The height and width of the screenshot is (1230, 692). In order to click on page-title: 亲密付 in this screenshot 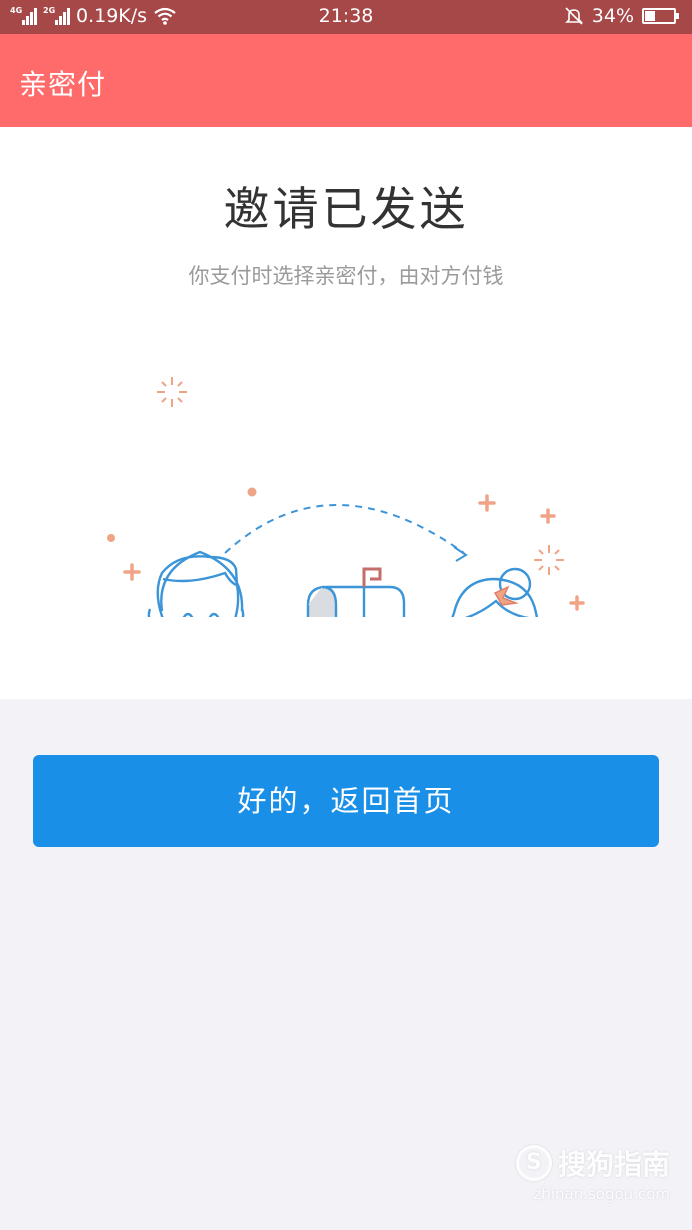, I will do `click(63, 84)`.